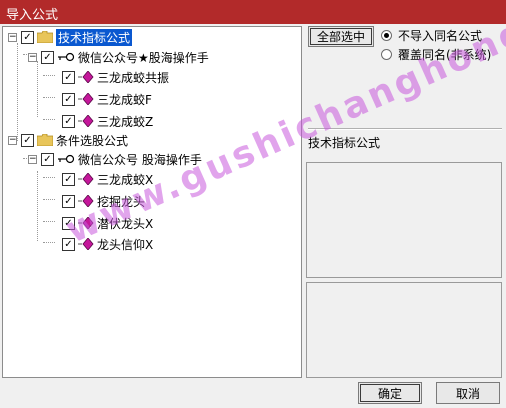  I want to click on radio-label: 不导入同名公式, so click(440, 36).